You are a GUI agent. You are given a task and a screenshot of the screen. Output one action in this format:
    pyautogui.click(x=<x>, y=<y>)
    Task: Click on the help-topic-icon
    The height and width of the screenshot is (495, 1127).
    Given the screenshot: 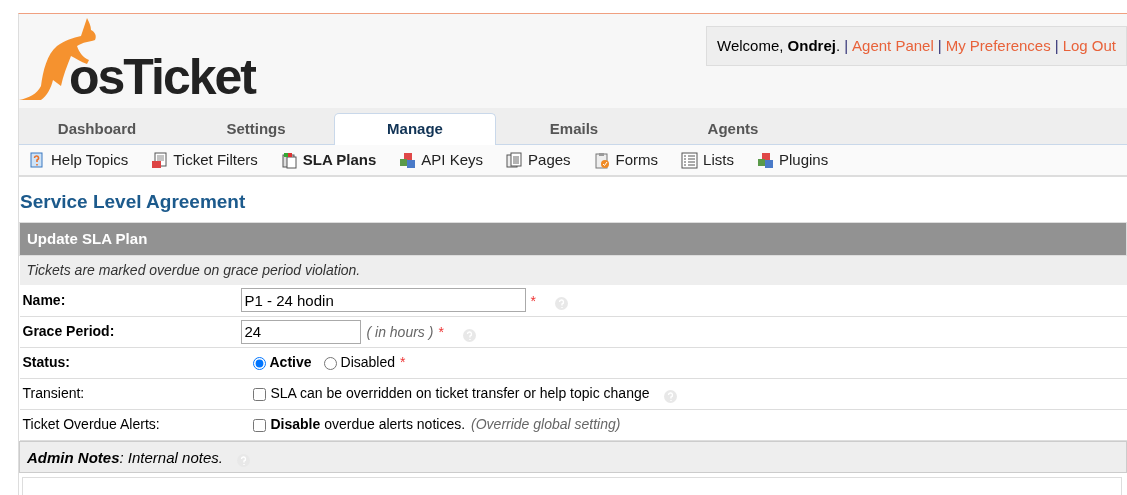 What is the action you would take?
    pyautogui.click(x=37, y=160)
    